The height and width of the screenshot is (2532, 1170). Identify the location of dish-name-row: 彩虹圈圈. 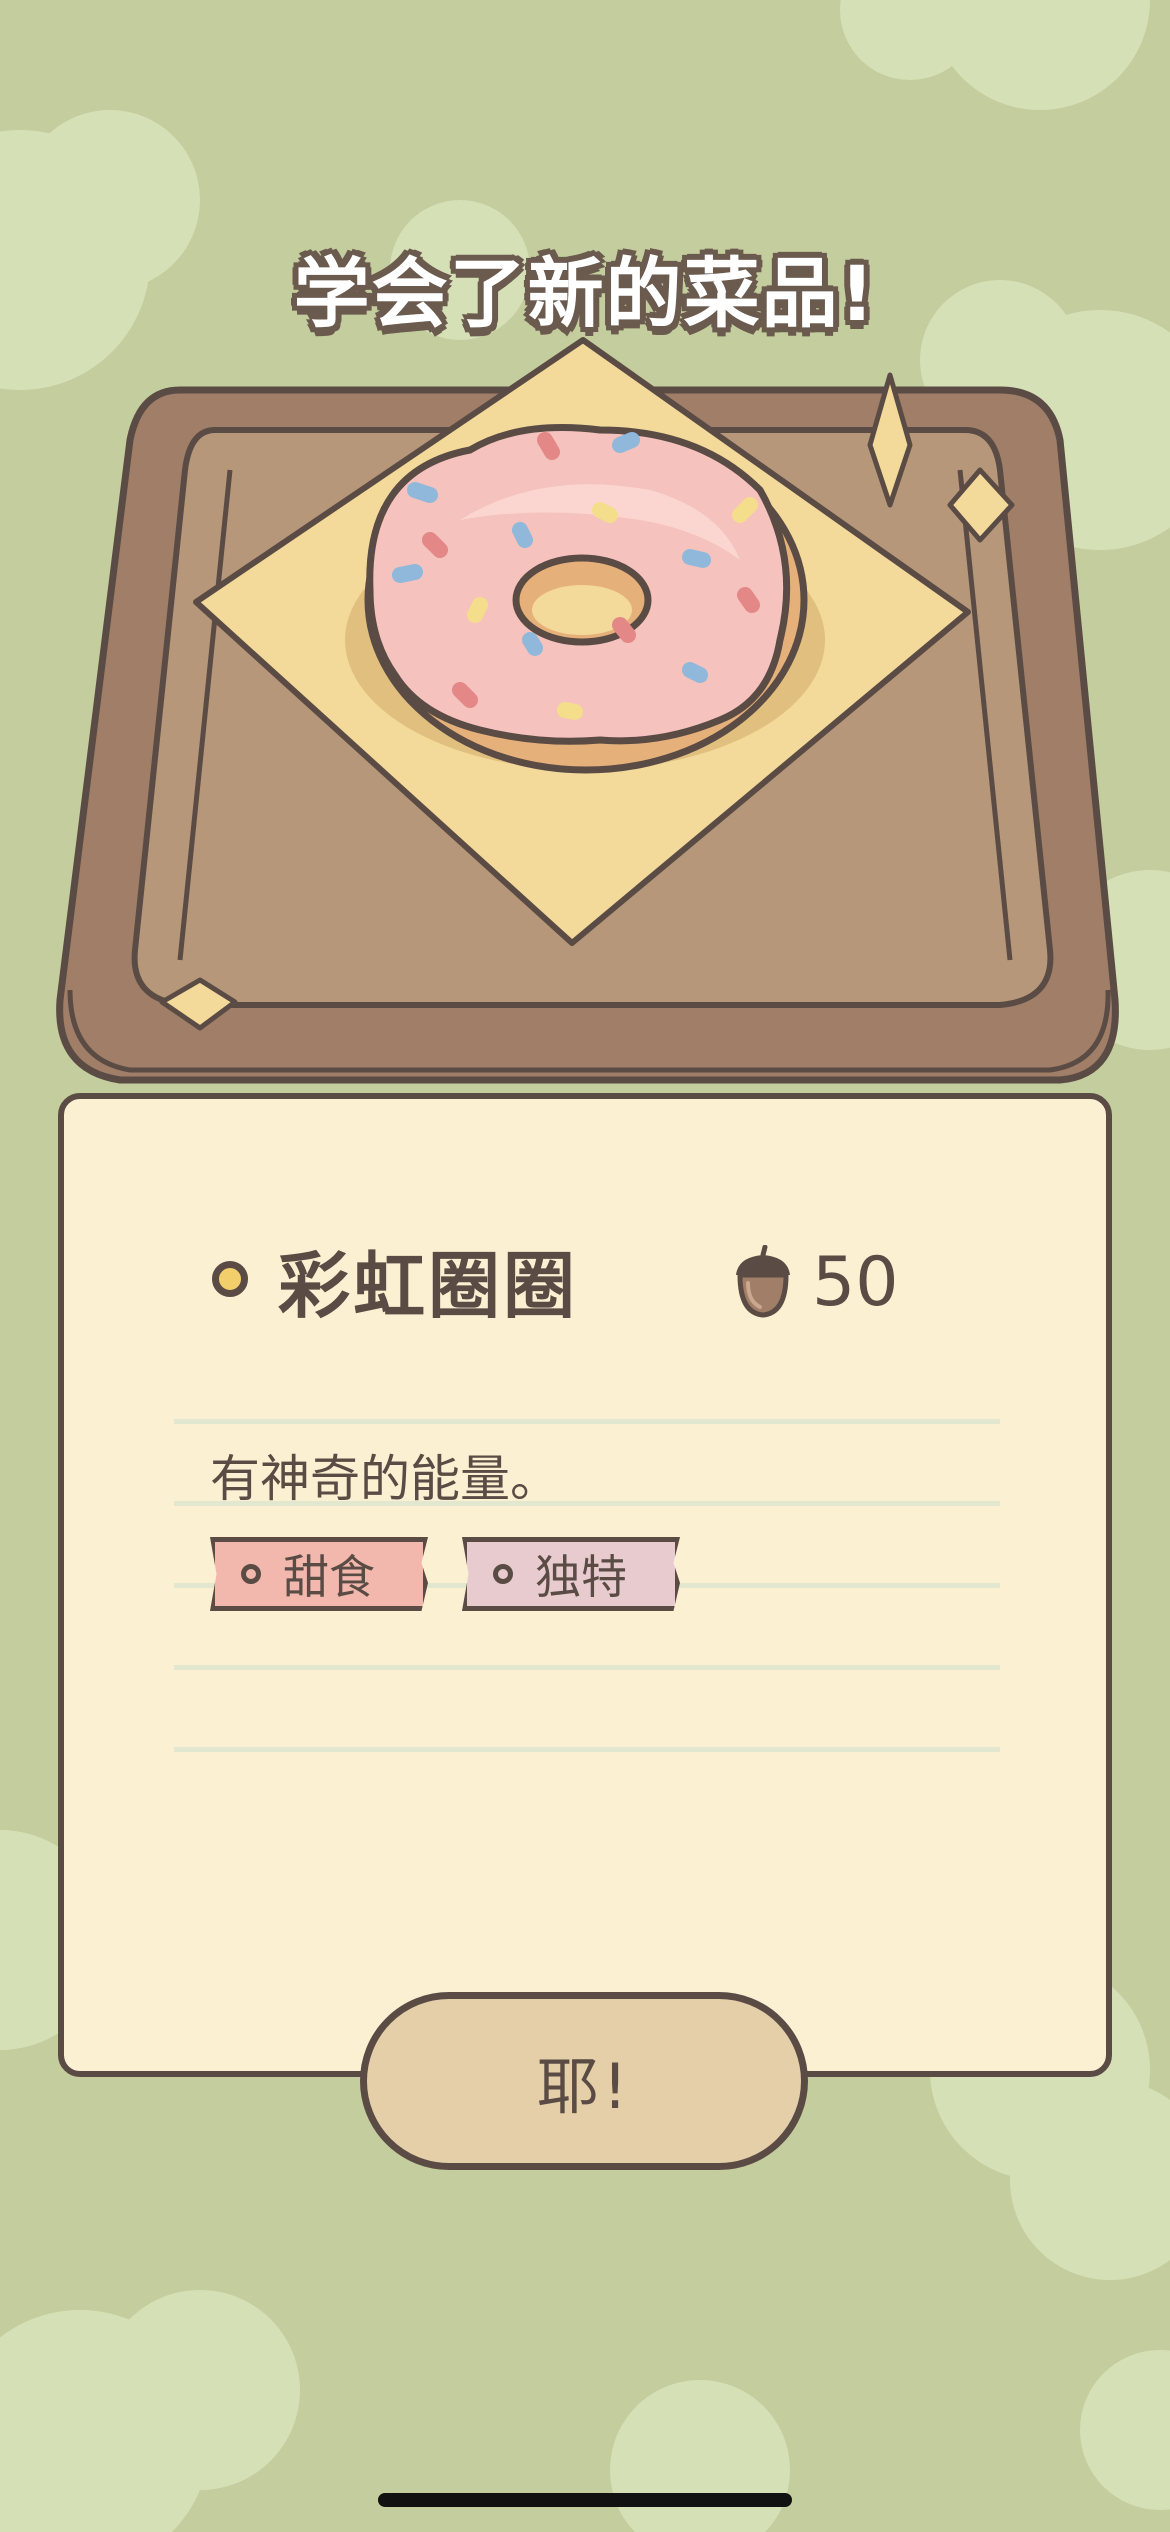
(395, 1279).